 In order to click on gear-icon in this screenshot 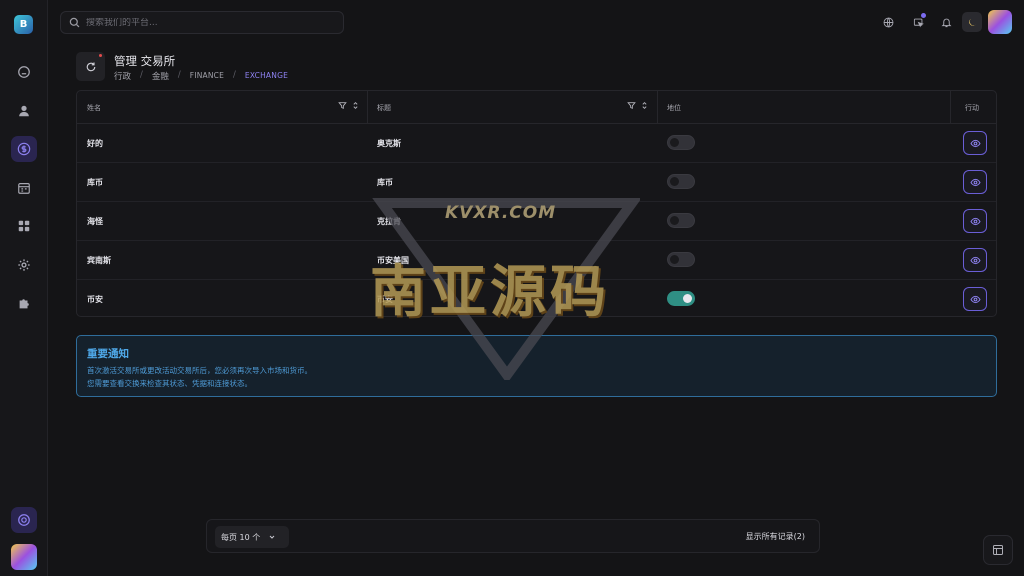, I will do `click(24, 265)`.